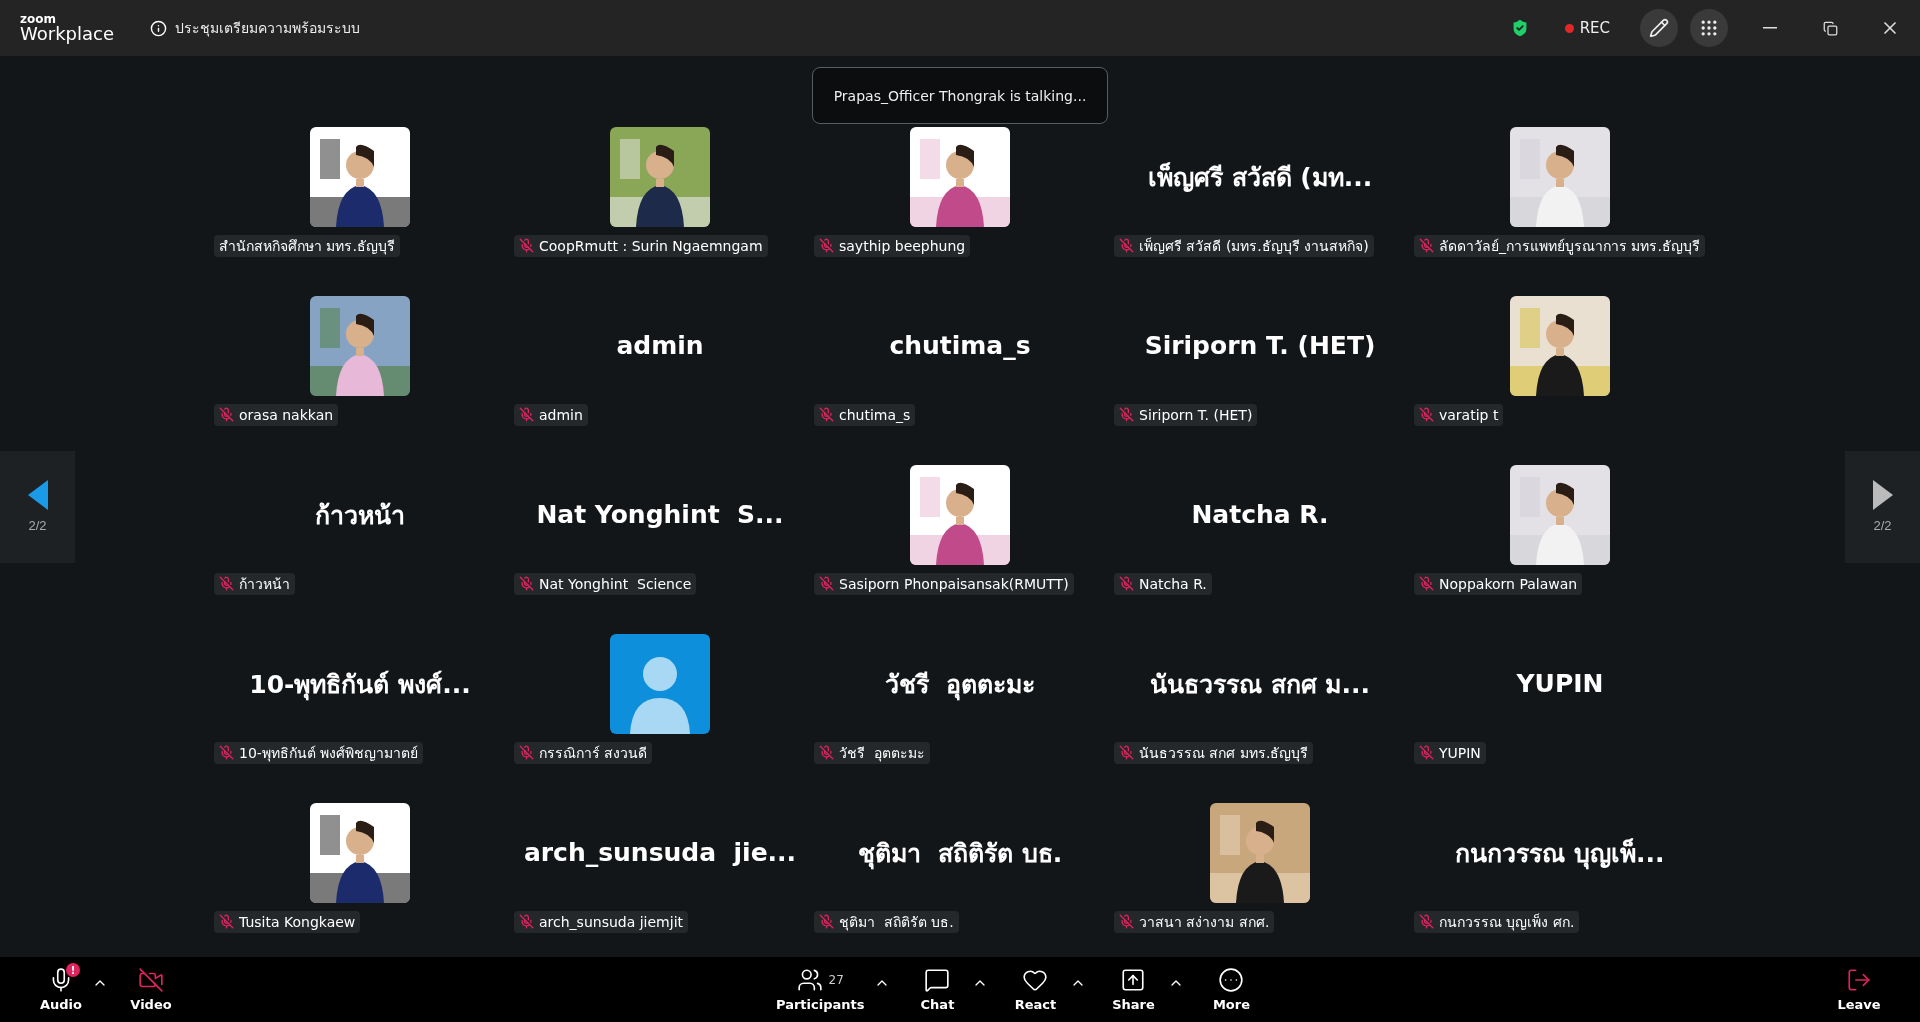  I want to click on participant-display-name: ก้าวหน้า, so click(360, 515).